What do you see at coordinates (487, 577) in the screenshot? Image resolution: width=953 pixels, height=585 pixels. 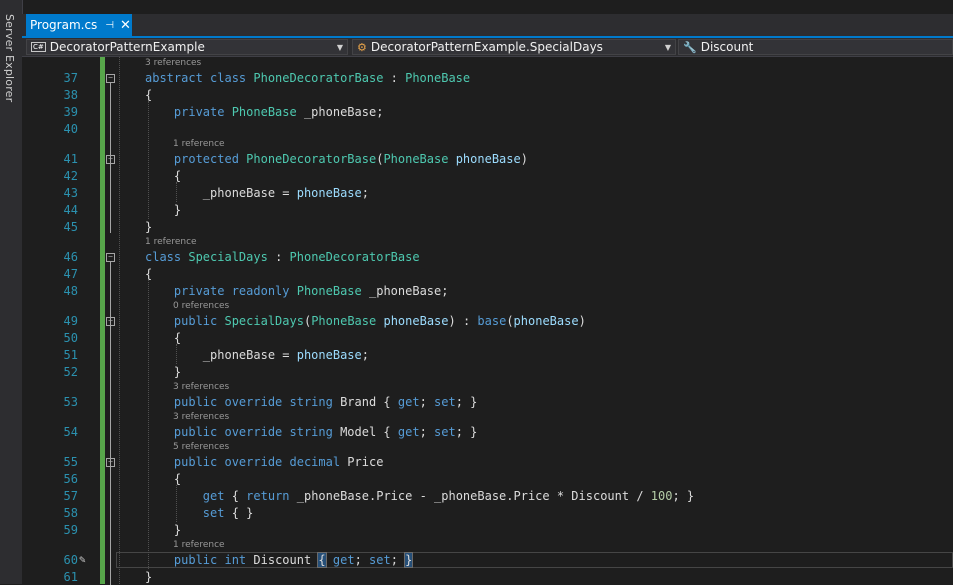 I see `code-line: 61}` at bounding box center [487, 577].